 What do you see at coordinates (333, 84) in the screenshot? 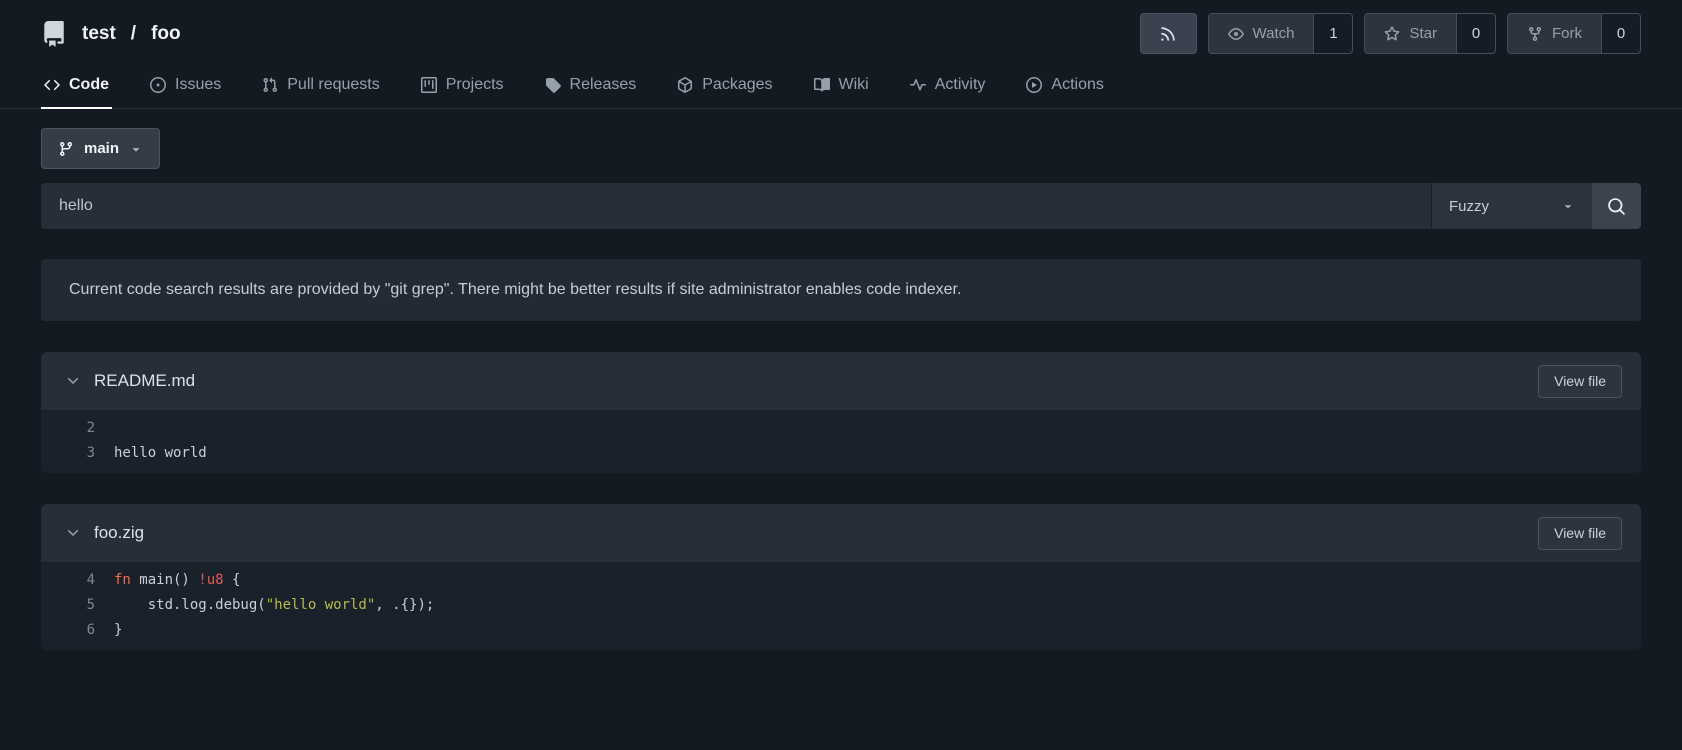
I see `tab-pull-requests-label: Pull requests` at bounding box center [333, 84].